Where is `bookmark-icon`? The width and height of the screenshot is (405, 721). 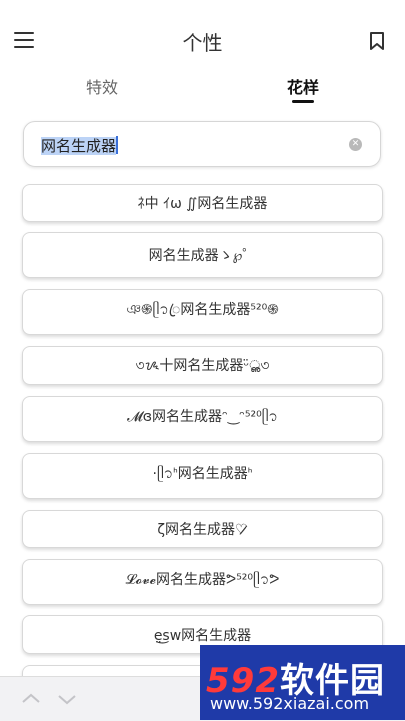
bookmark-icon is located at coordinates (377, 41).